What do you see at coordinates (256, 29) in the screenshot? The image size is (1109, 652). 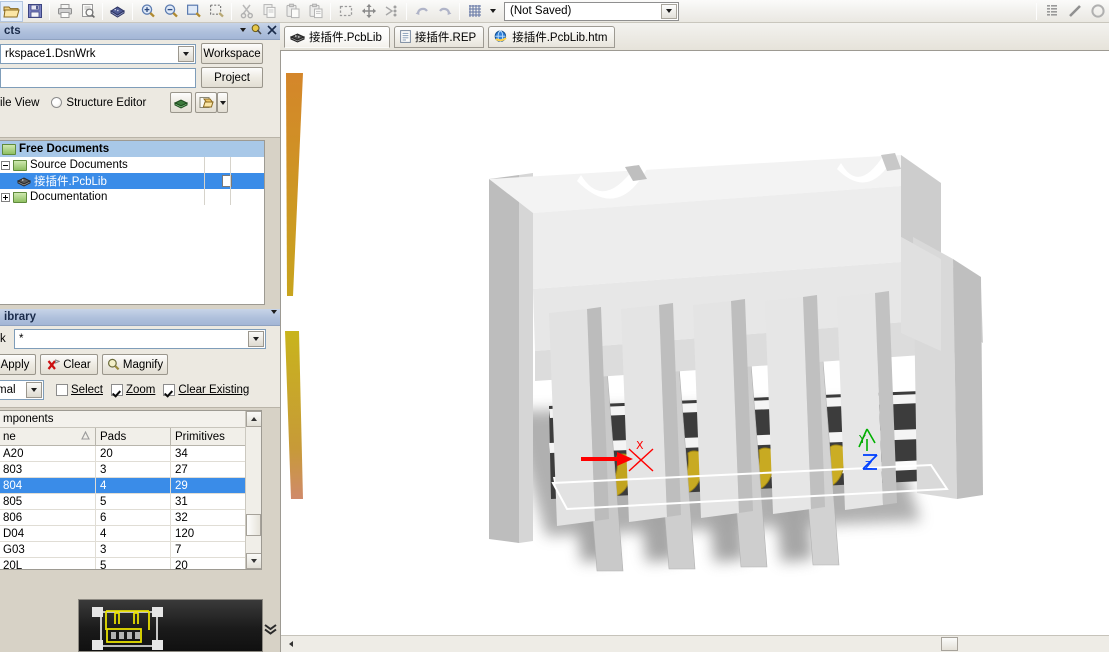 I see `panel-pin-icon` at bounding box center [256, 29].